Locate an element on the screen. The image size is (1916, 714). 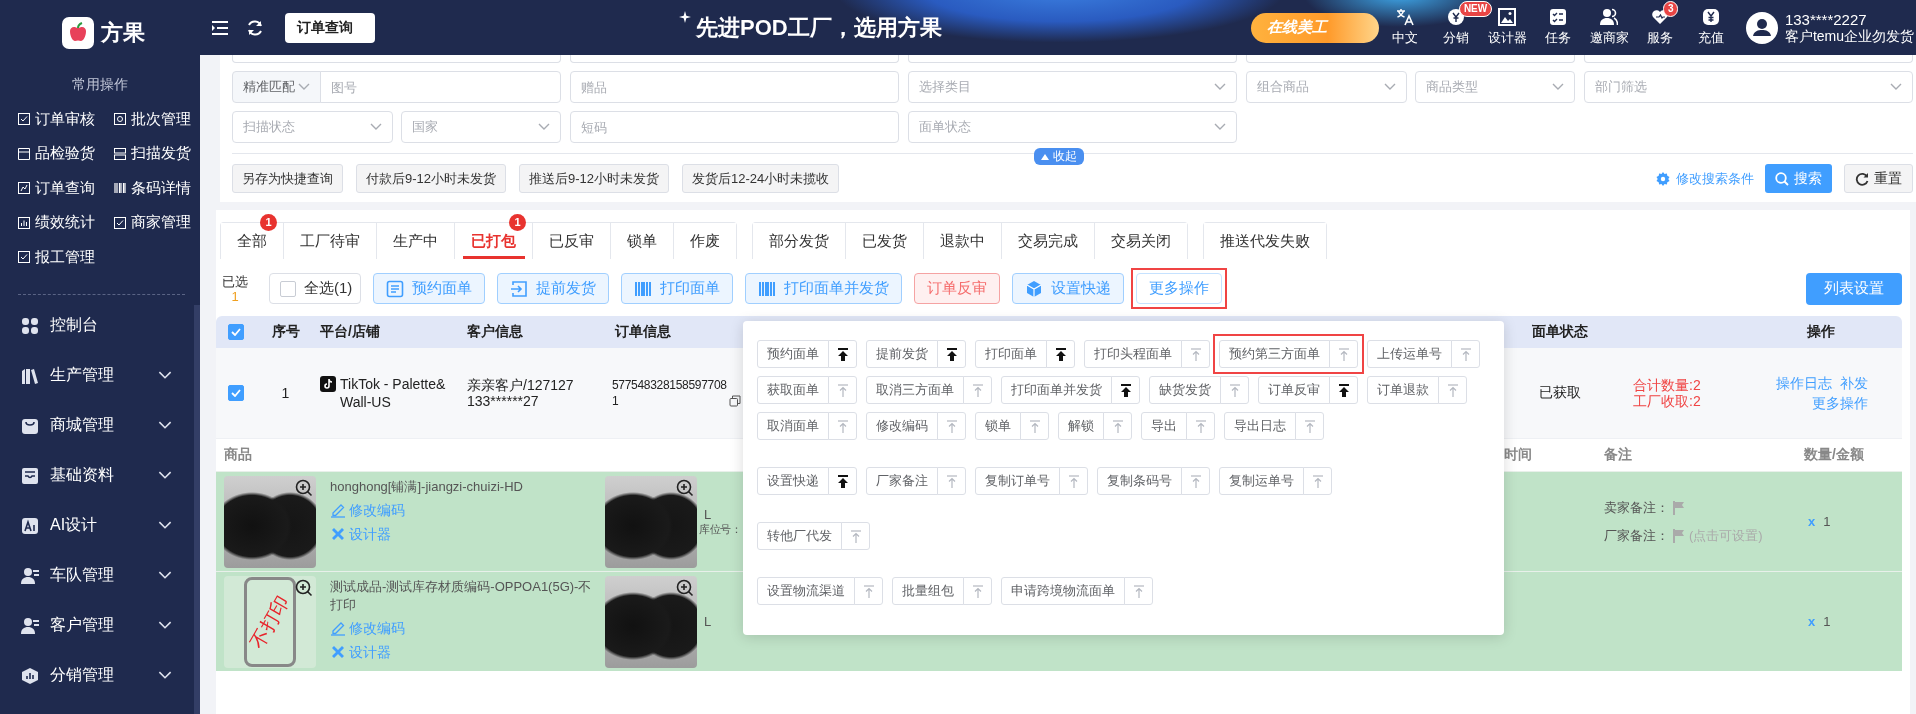
menu-action: 取消面单 is located at coordinates (793, 426).